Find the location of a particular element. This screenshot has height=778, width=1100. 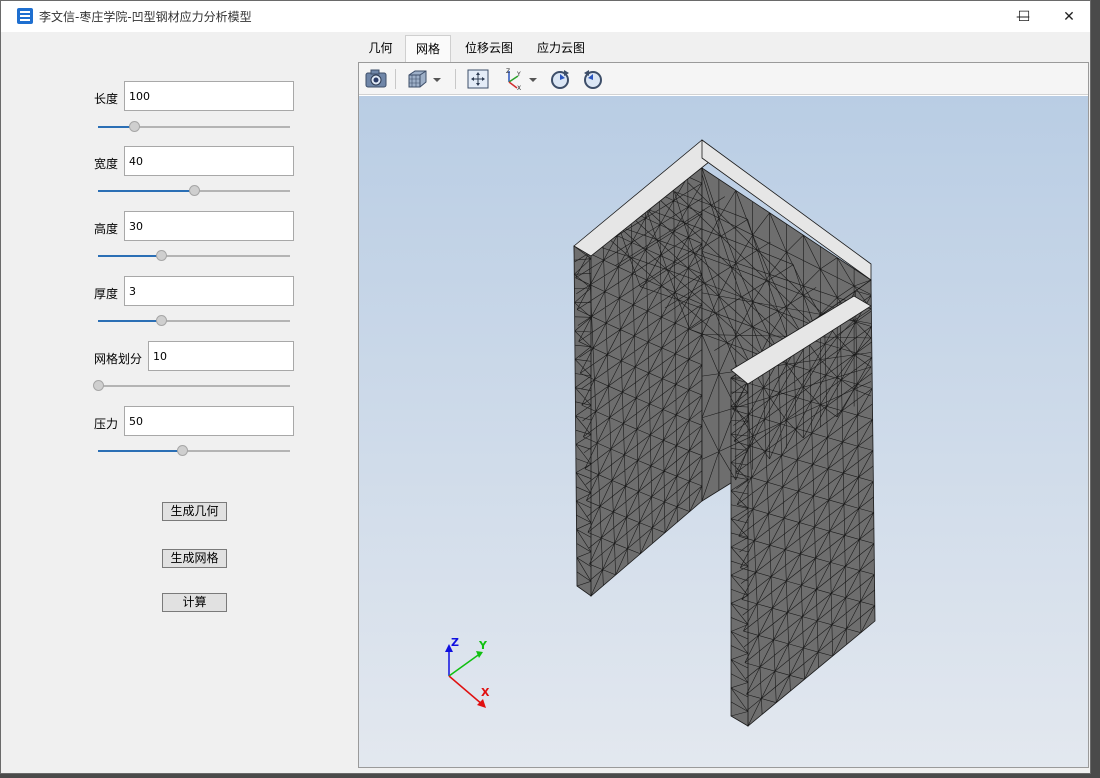

svg-text: Y is located at coordinates (518, 74).